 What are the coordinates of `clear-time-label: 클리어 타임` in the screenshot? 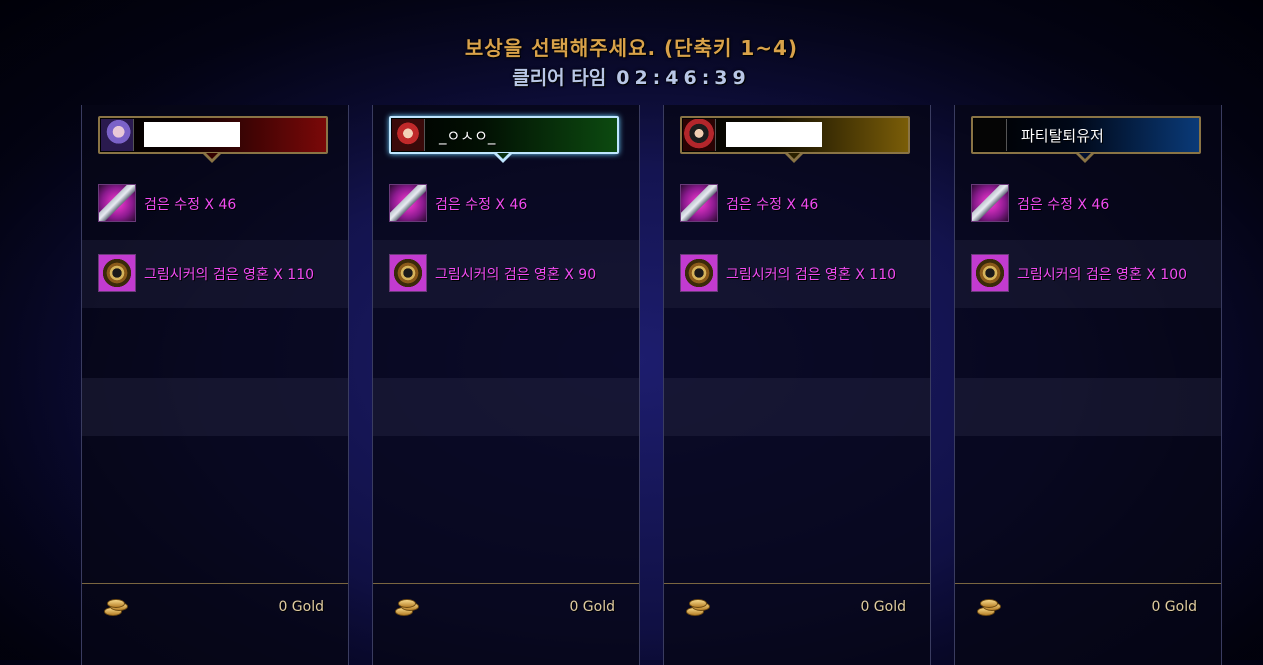 It's located at (559, 78).